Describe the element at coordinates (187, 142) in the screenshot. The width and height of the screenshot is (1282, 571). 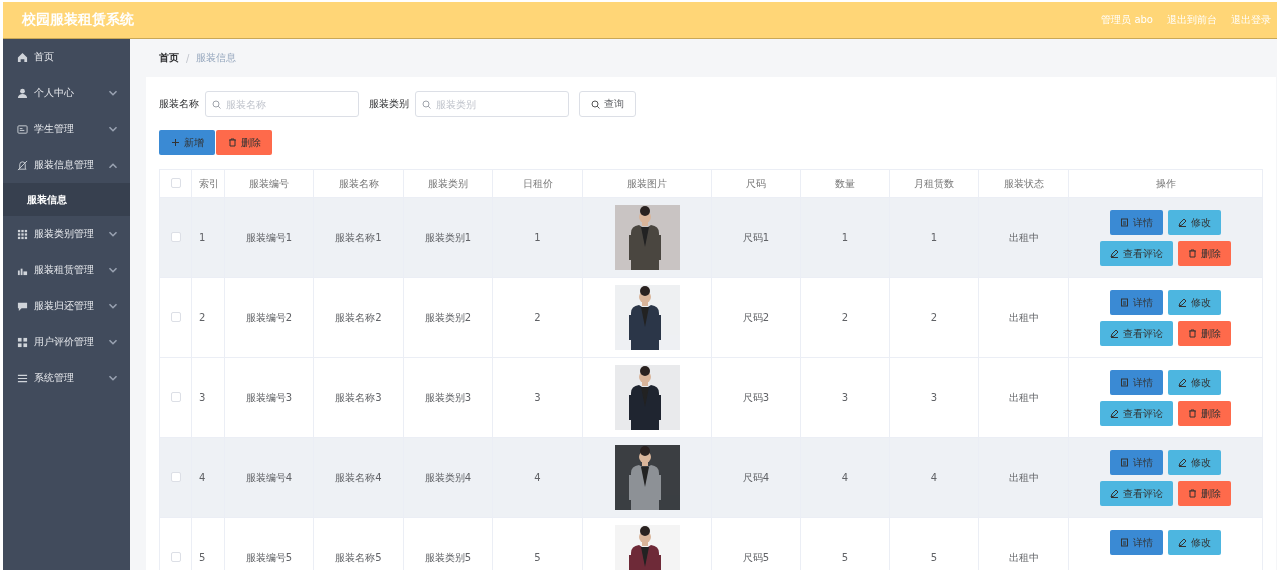
I see `add-button: 新增` at that location.